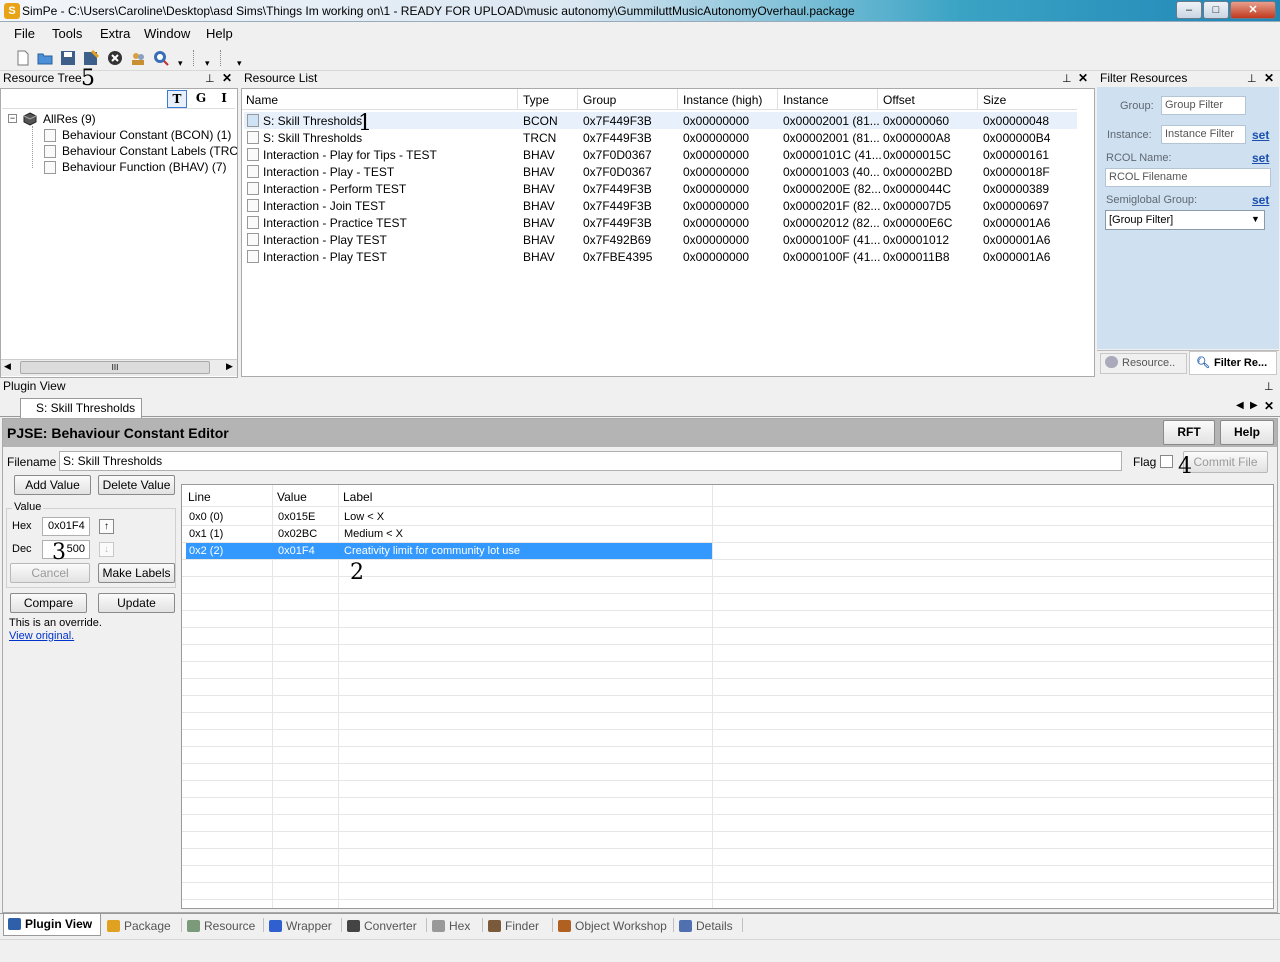  What do you see at coordinates (297, 534) in the screenshot?
I see `table-cell: 0x02BC` at bounding box center [297, 534].